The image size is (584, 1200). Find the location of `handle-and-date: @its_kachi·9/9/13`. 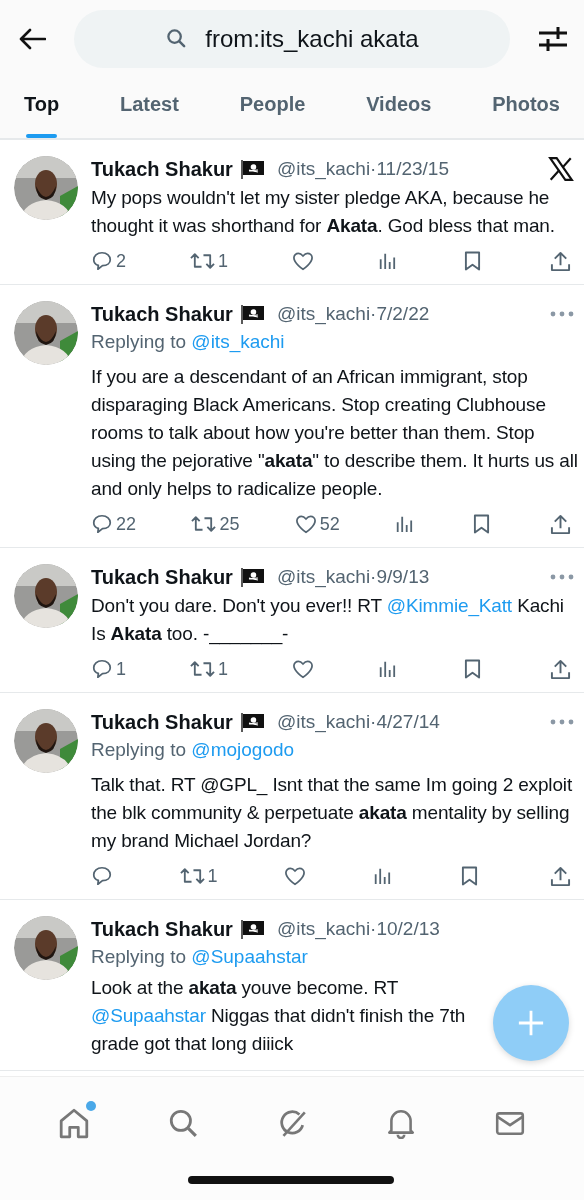

handle-and-date: @its_kachi·9/9/13 is located at coordinates (353, 577).